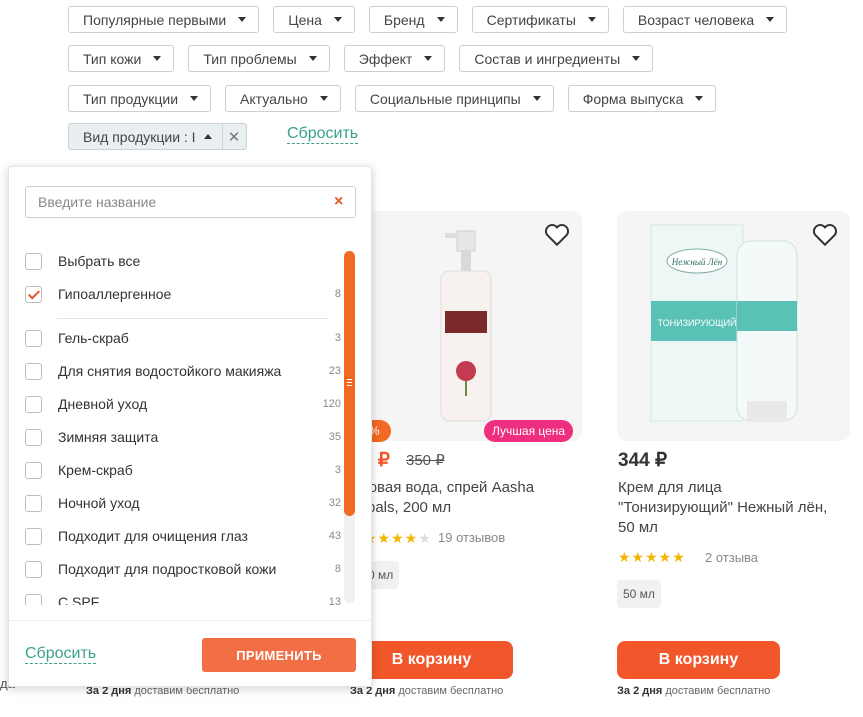 This screenshot has width=863, height=717. I want to click on filter-problem-type: Тип проблемы, so click(259, 58).